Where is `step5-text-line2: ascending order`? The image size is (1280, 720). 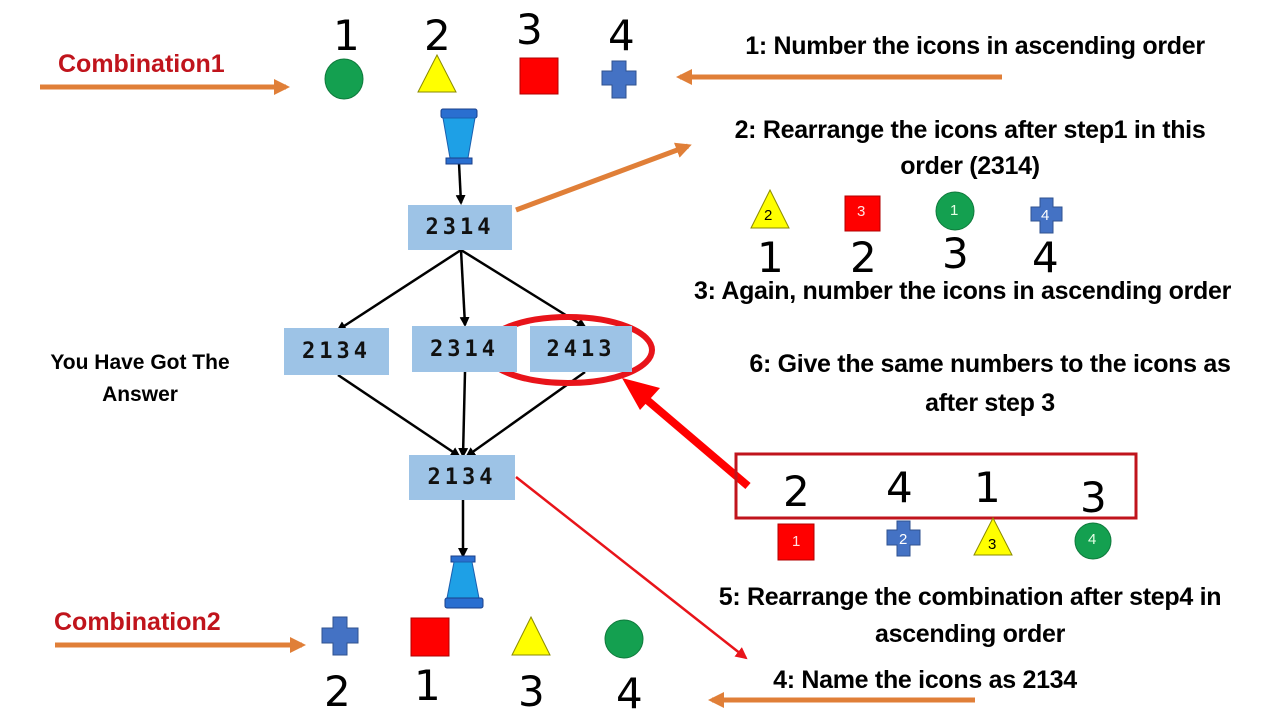
step5-text-line2: ascending order is located at coordinates (970, 634).